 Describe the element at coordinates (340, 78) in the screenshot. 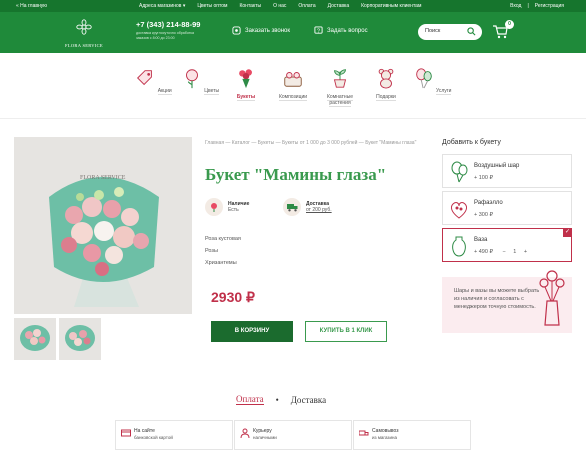

I see `plant-icon` at that location.